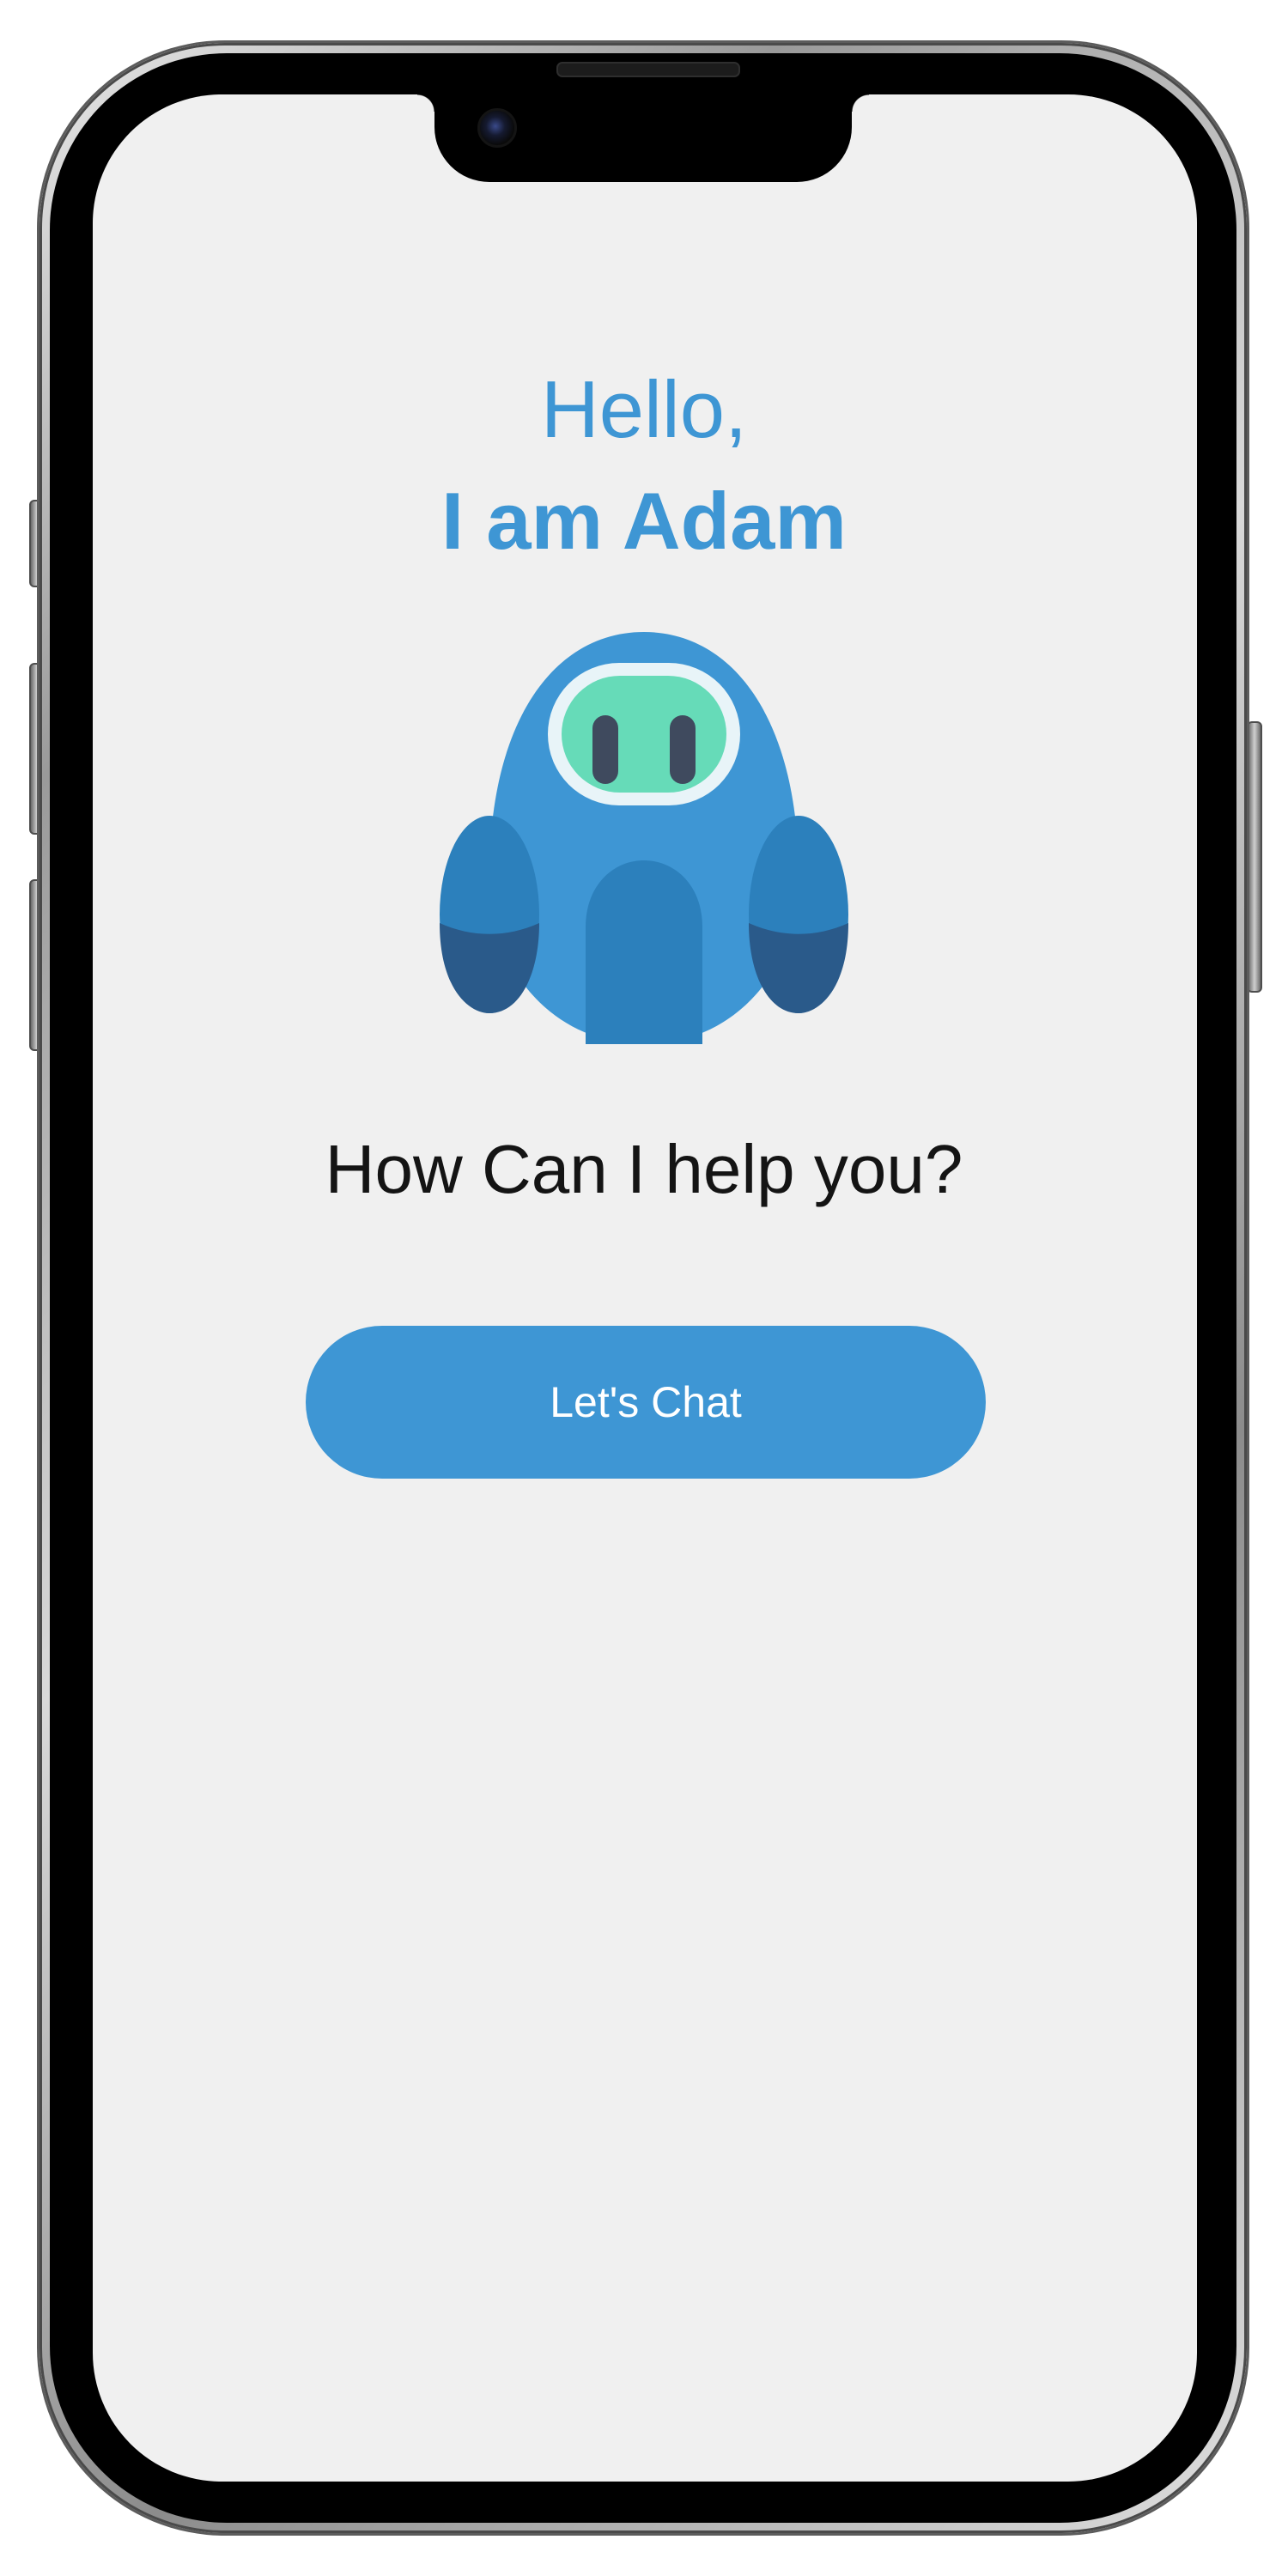 Image resolution: width=1288 pixels, height=2576 pixels. I want to click on notch-corner-left, so click(425, 103).